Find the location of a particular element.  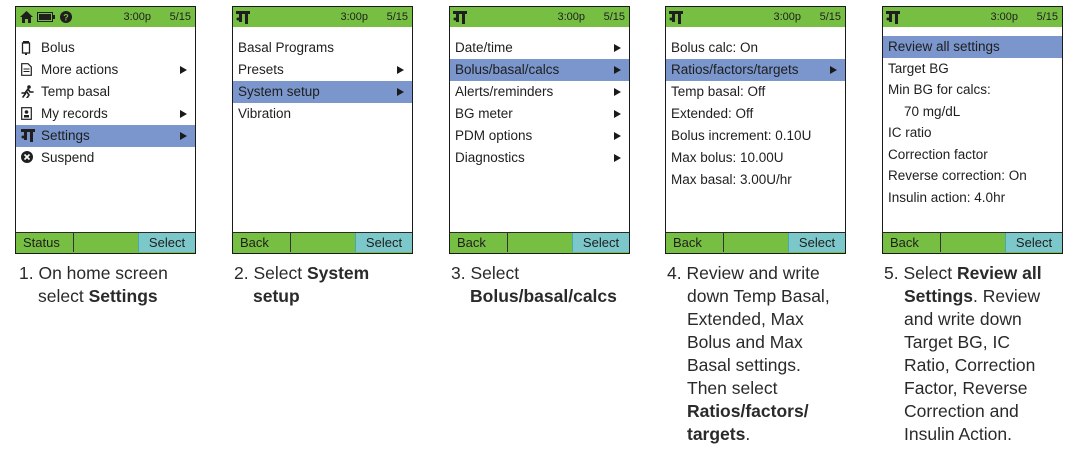

bolus-icon is located at coordinates (31, 48).